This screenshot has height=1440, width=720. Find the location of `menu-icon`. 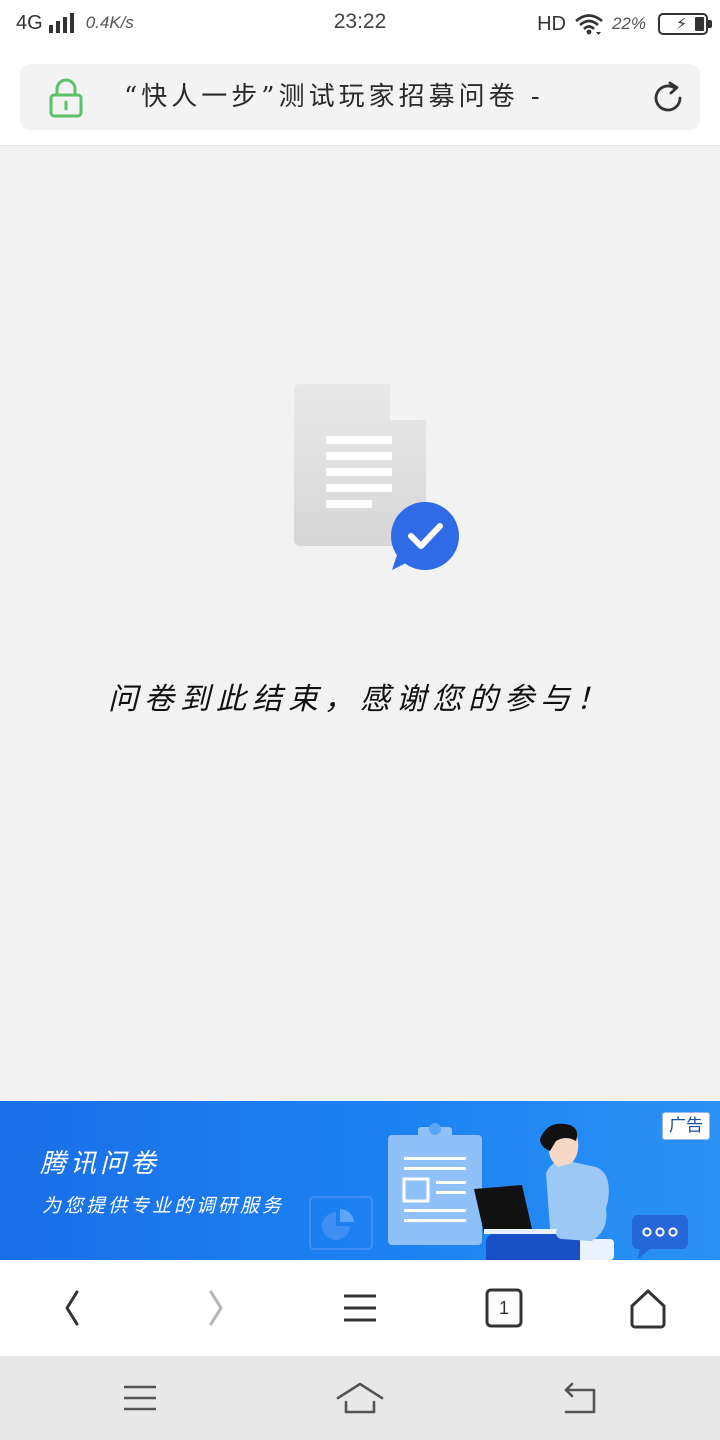

menu-icon is located at coordinates (360, 1308).